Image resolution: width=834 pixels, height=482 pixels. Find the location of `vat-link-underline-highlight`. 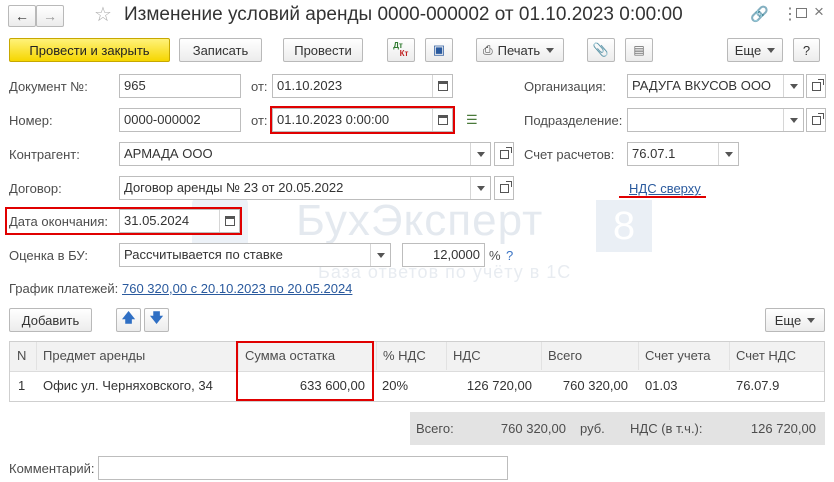

vat-link-underline-highlight is located at coordinates (662, 197).